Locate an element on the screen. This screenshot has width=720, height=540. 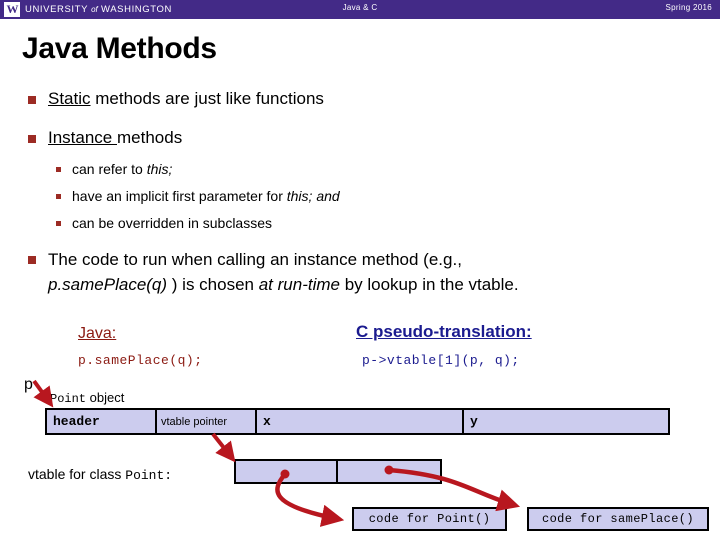
dispatch-call-expr: p.samePlace(q) is located at coordinates (108, 284).